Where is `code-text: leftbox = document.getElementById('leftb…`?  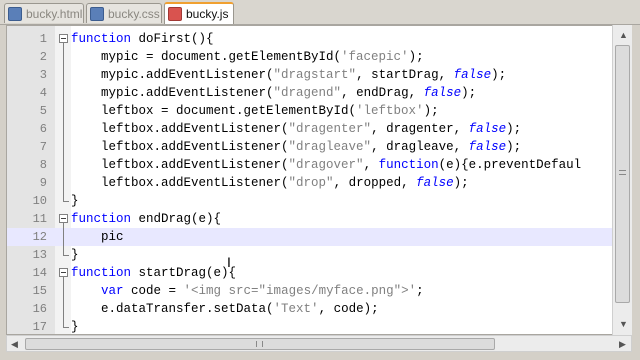
code-text: leftbox = document.getElementById('leftb… is located at coordinates (255, 111).